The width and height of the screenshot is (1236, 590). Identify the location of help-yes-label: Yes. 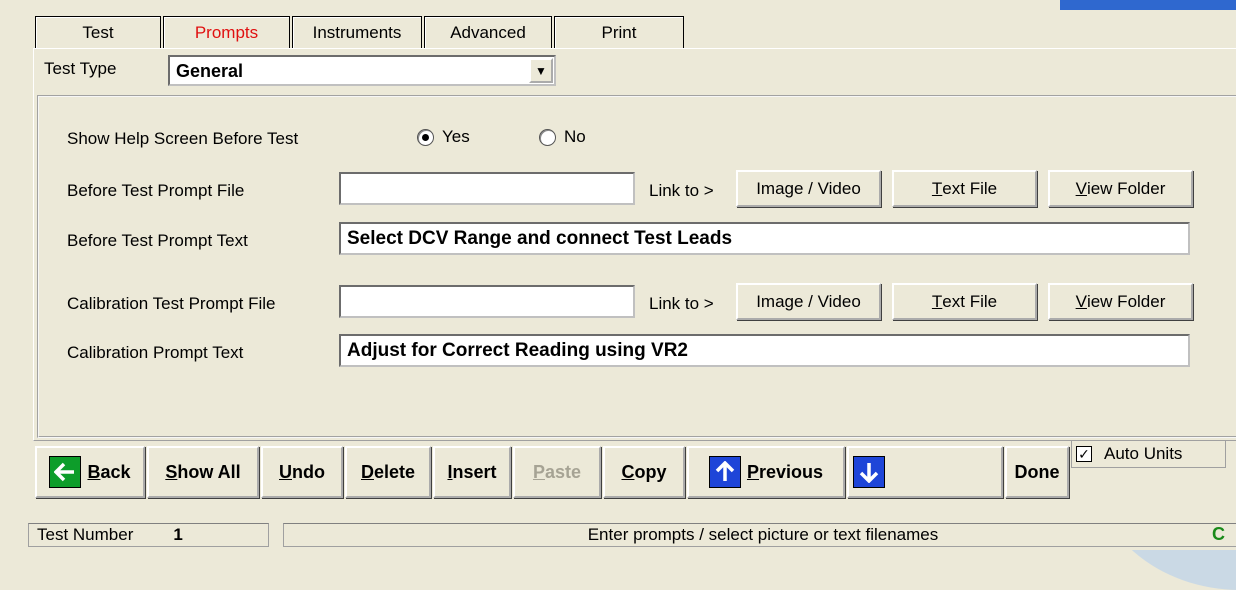
(456, 136).